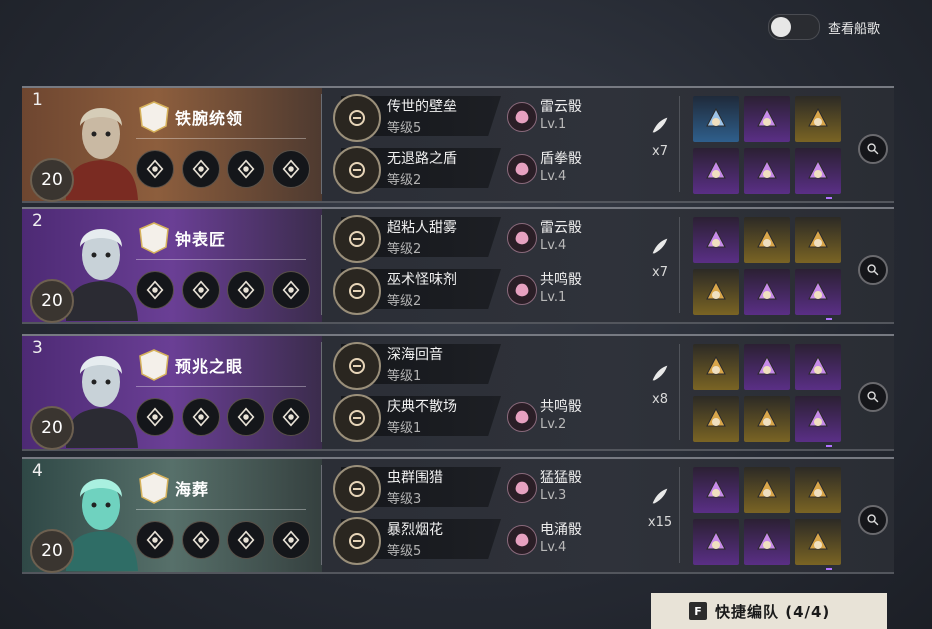 The image size is (932, 629). I want to click on quick-team-button: F 快捷编队 (4/4), so click(769, 611).